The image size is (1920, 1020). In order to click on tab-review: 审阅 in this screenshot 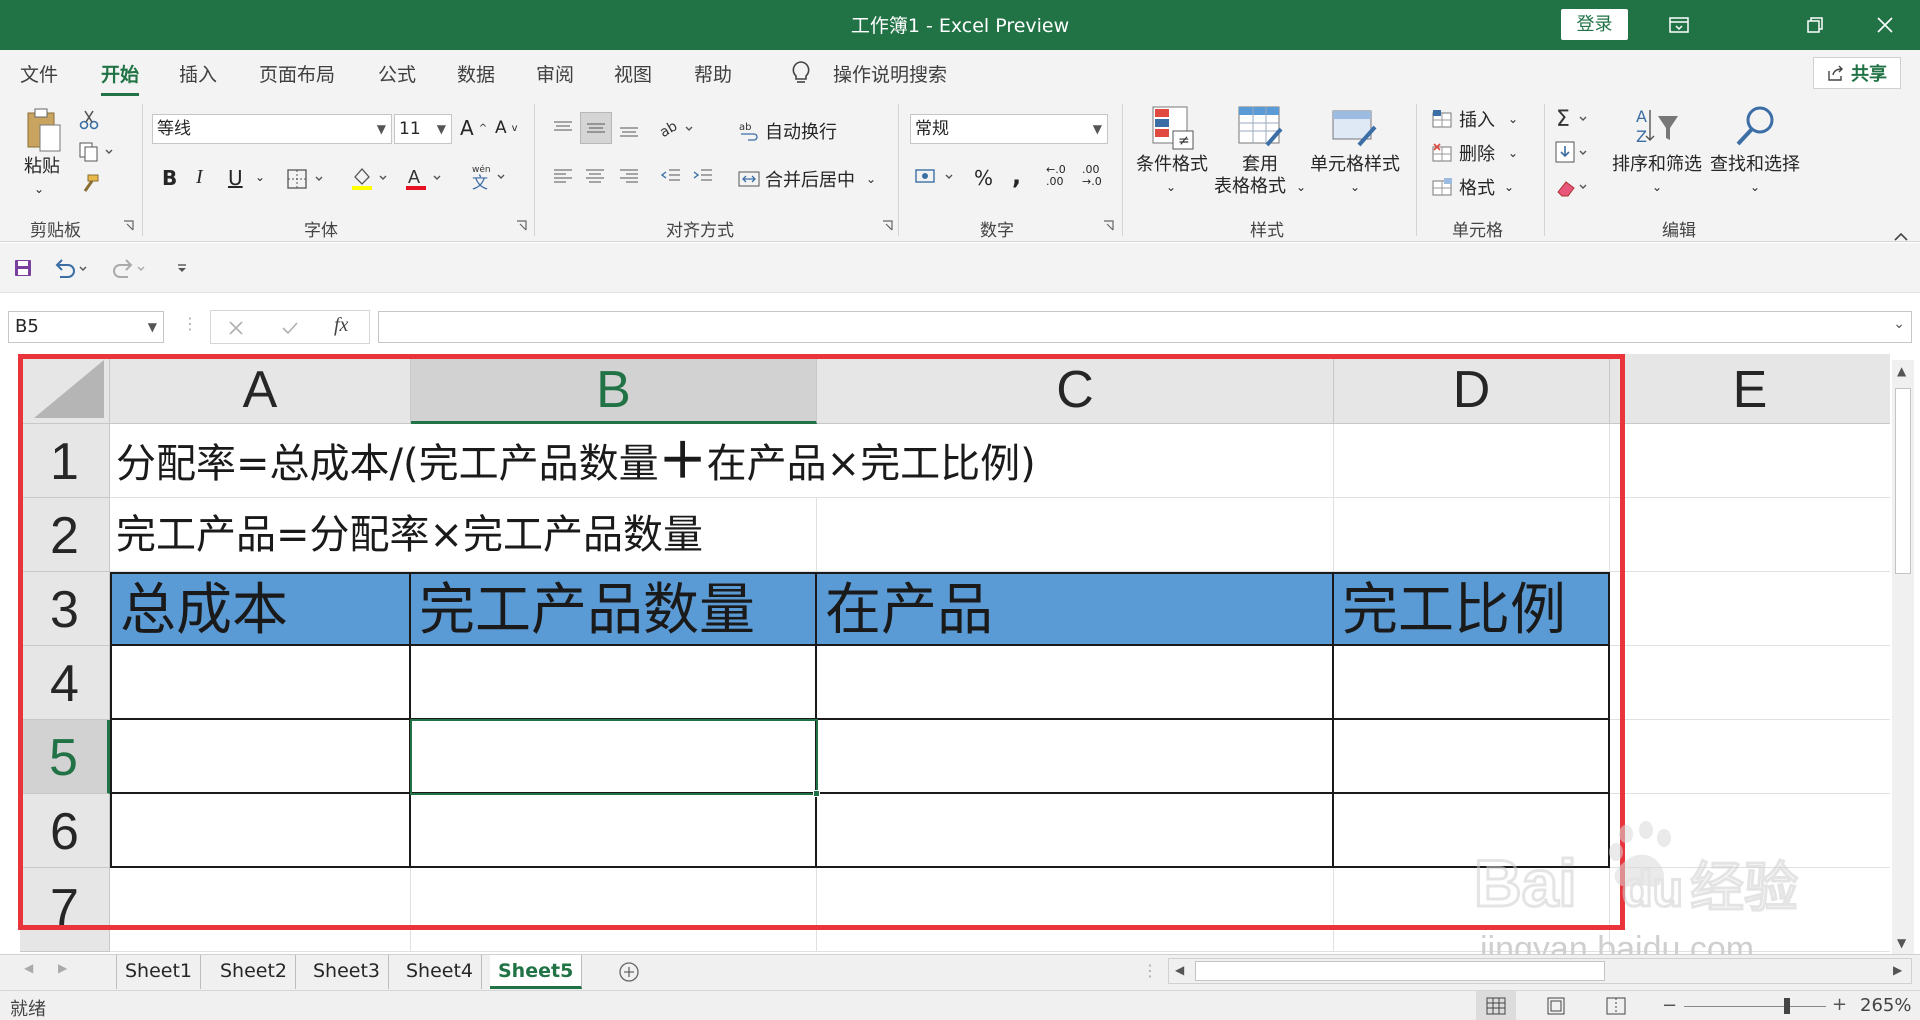, I will do `click(555, 73)`.